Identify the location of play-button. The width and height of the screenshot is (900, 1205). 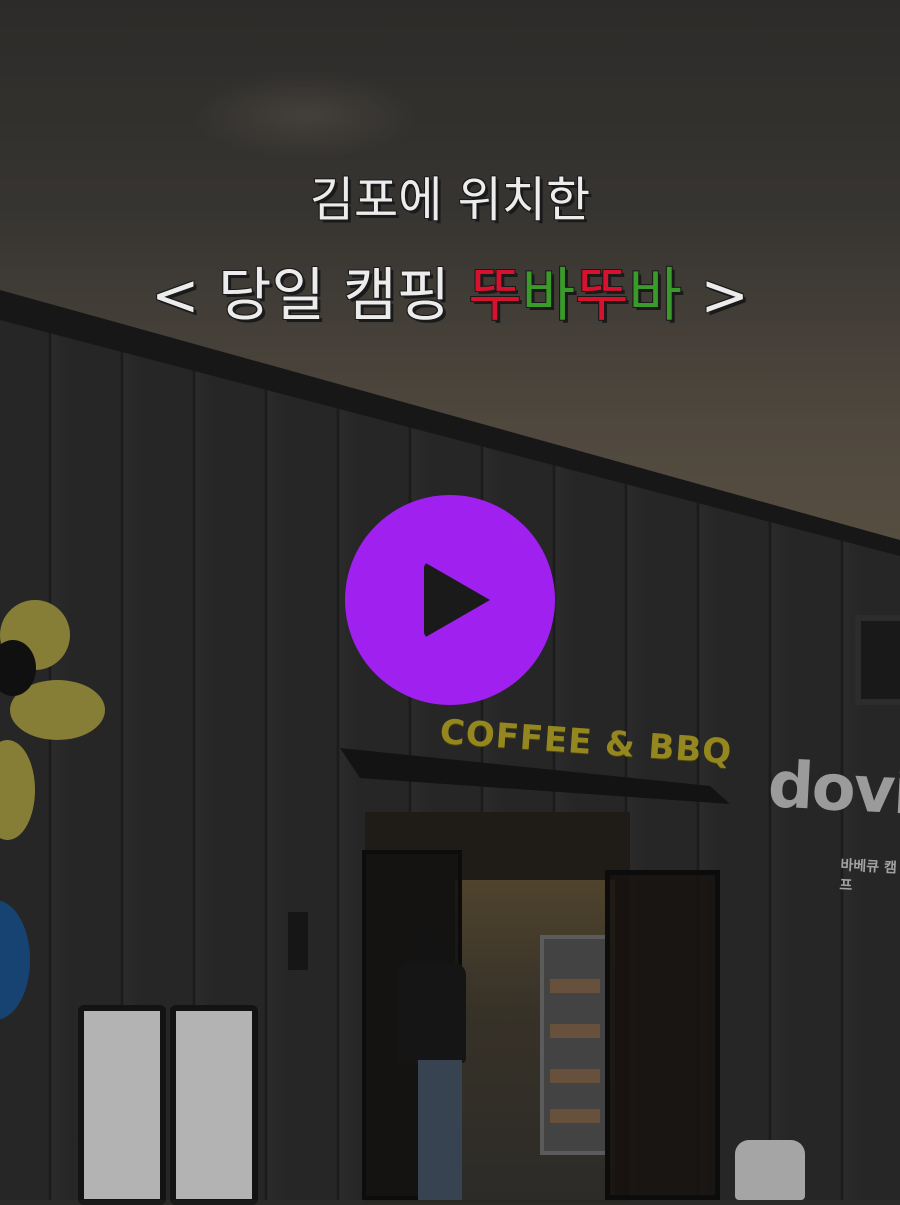
(450, 600).